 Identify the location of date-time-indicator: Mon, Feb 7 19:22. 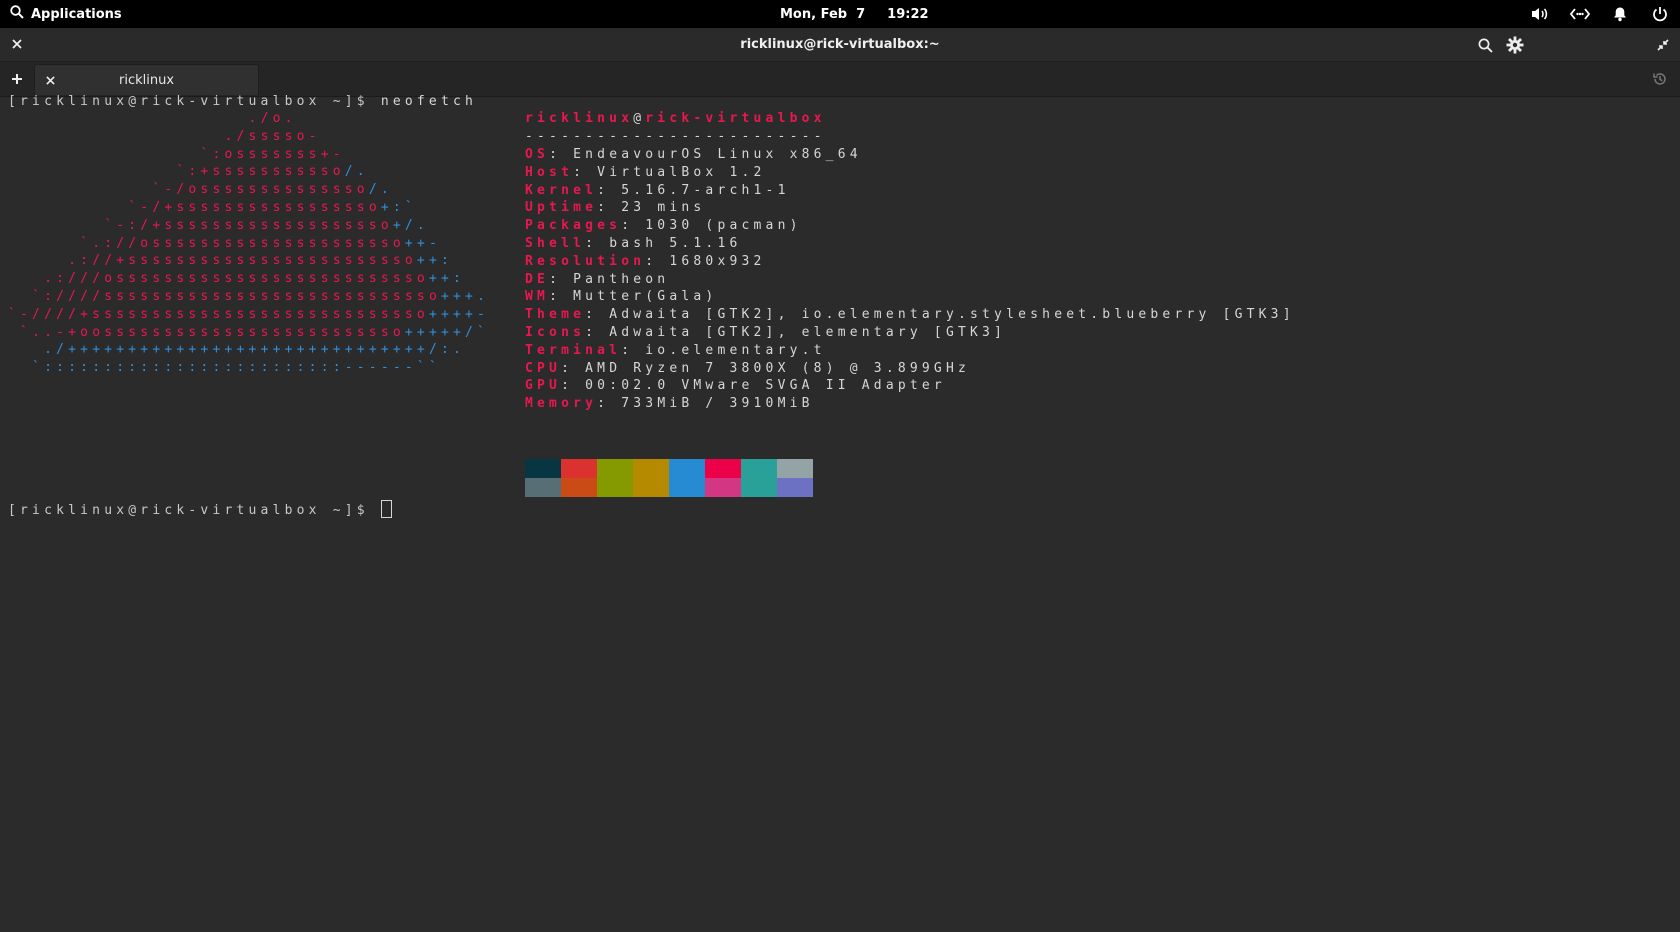
(854, 14).